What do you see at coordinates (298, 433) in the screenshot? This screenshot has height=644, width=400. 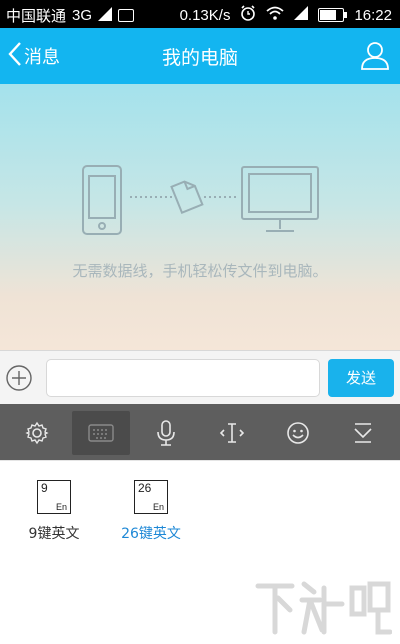 I see `smiley-icon` at bounding box center [298, 433].